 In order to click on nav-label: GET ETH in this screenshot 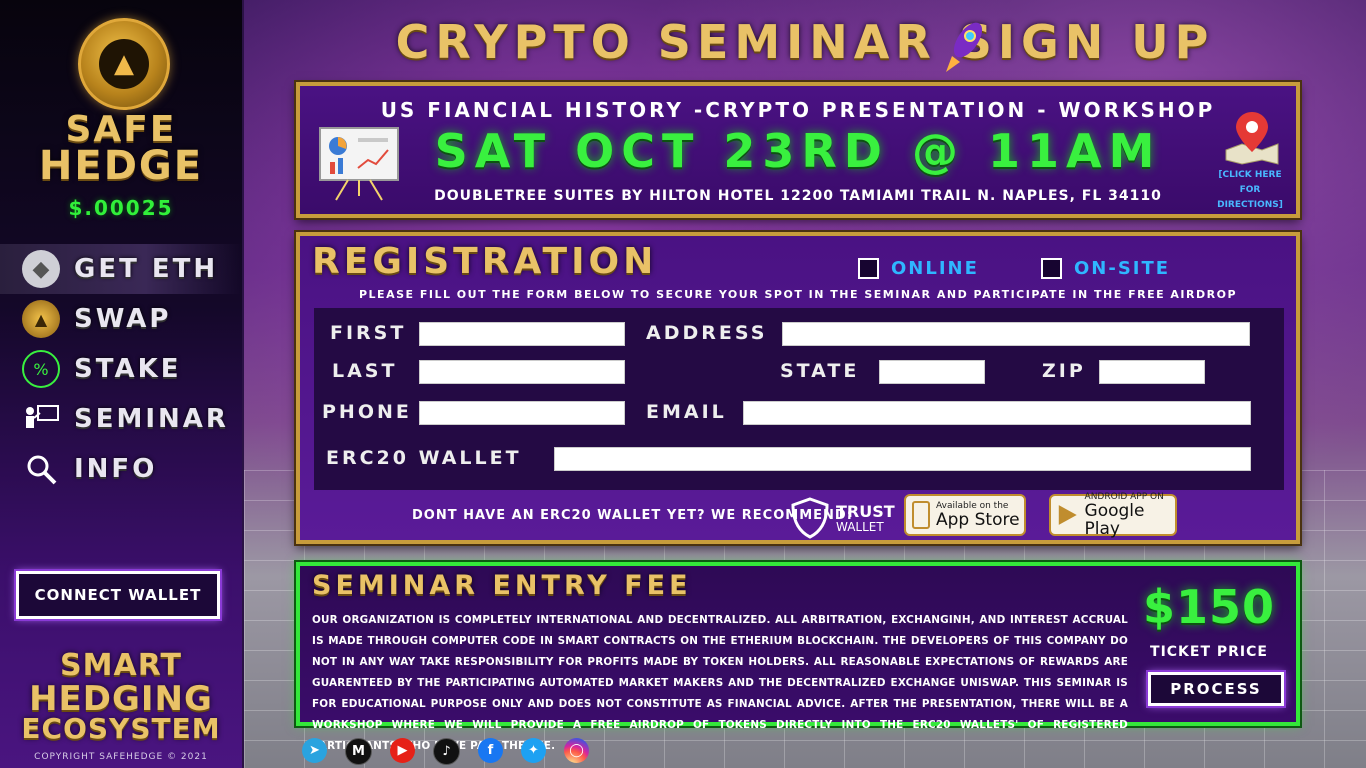, I will do `click(146, 269)`.